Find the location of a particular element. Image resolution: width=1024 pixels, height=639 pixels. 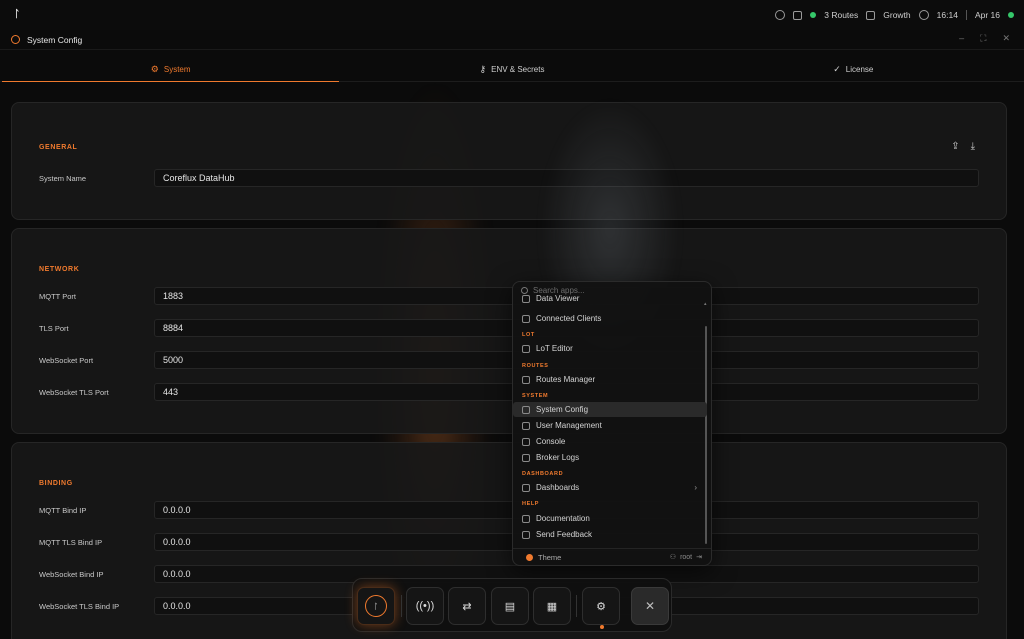

dock-close-launcher-button: ✕ is located at coordinates (650, 606).